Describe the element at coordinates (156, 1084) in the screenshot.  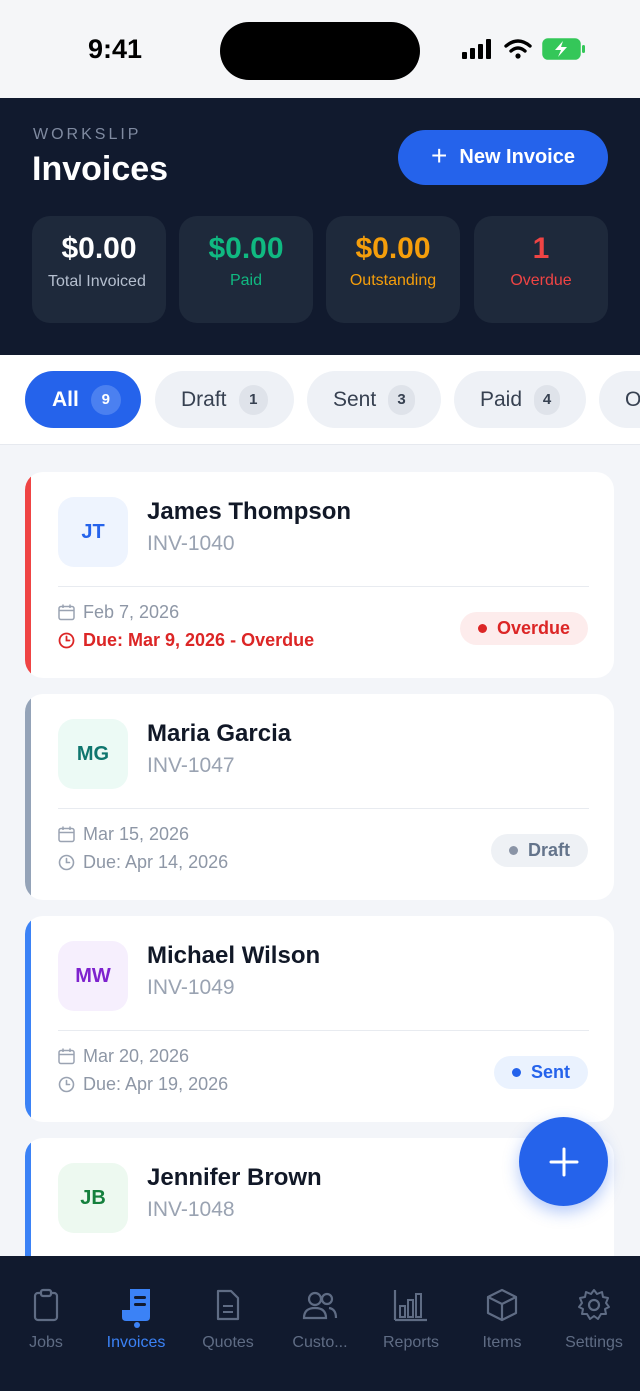
I see `due-date: Due: Apr 19, 2026` at that location.